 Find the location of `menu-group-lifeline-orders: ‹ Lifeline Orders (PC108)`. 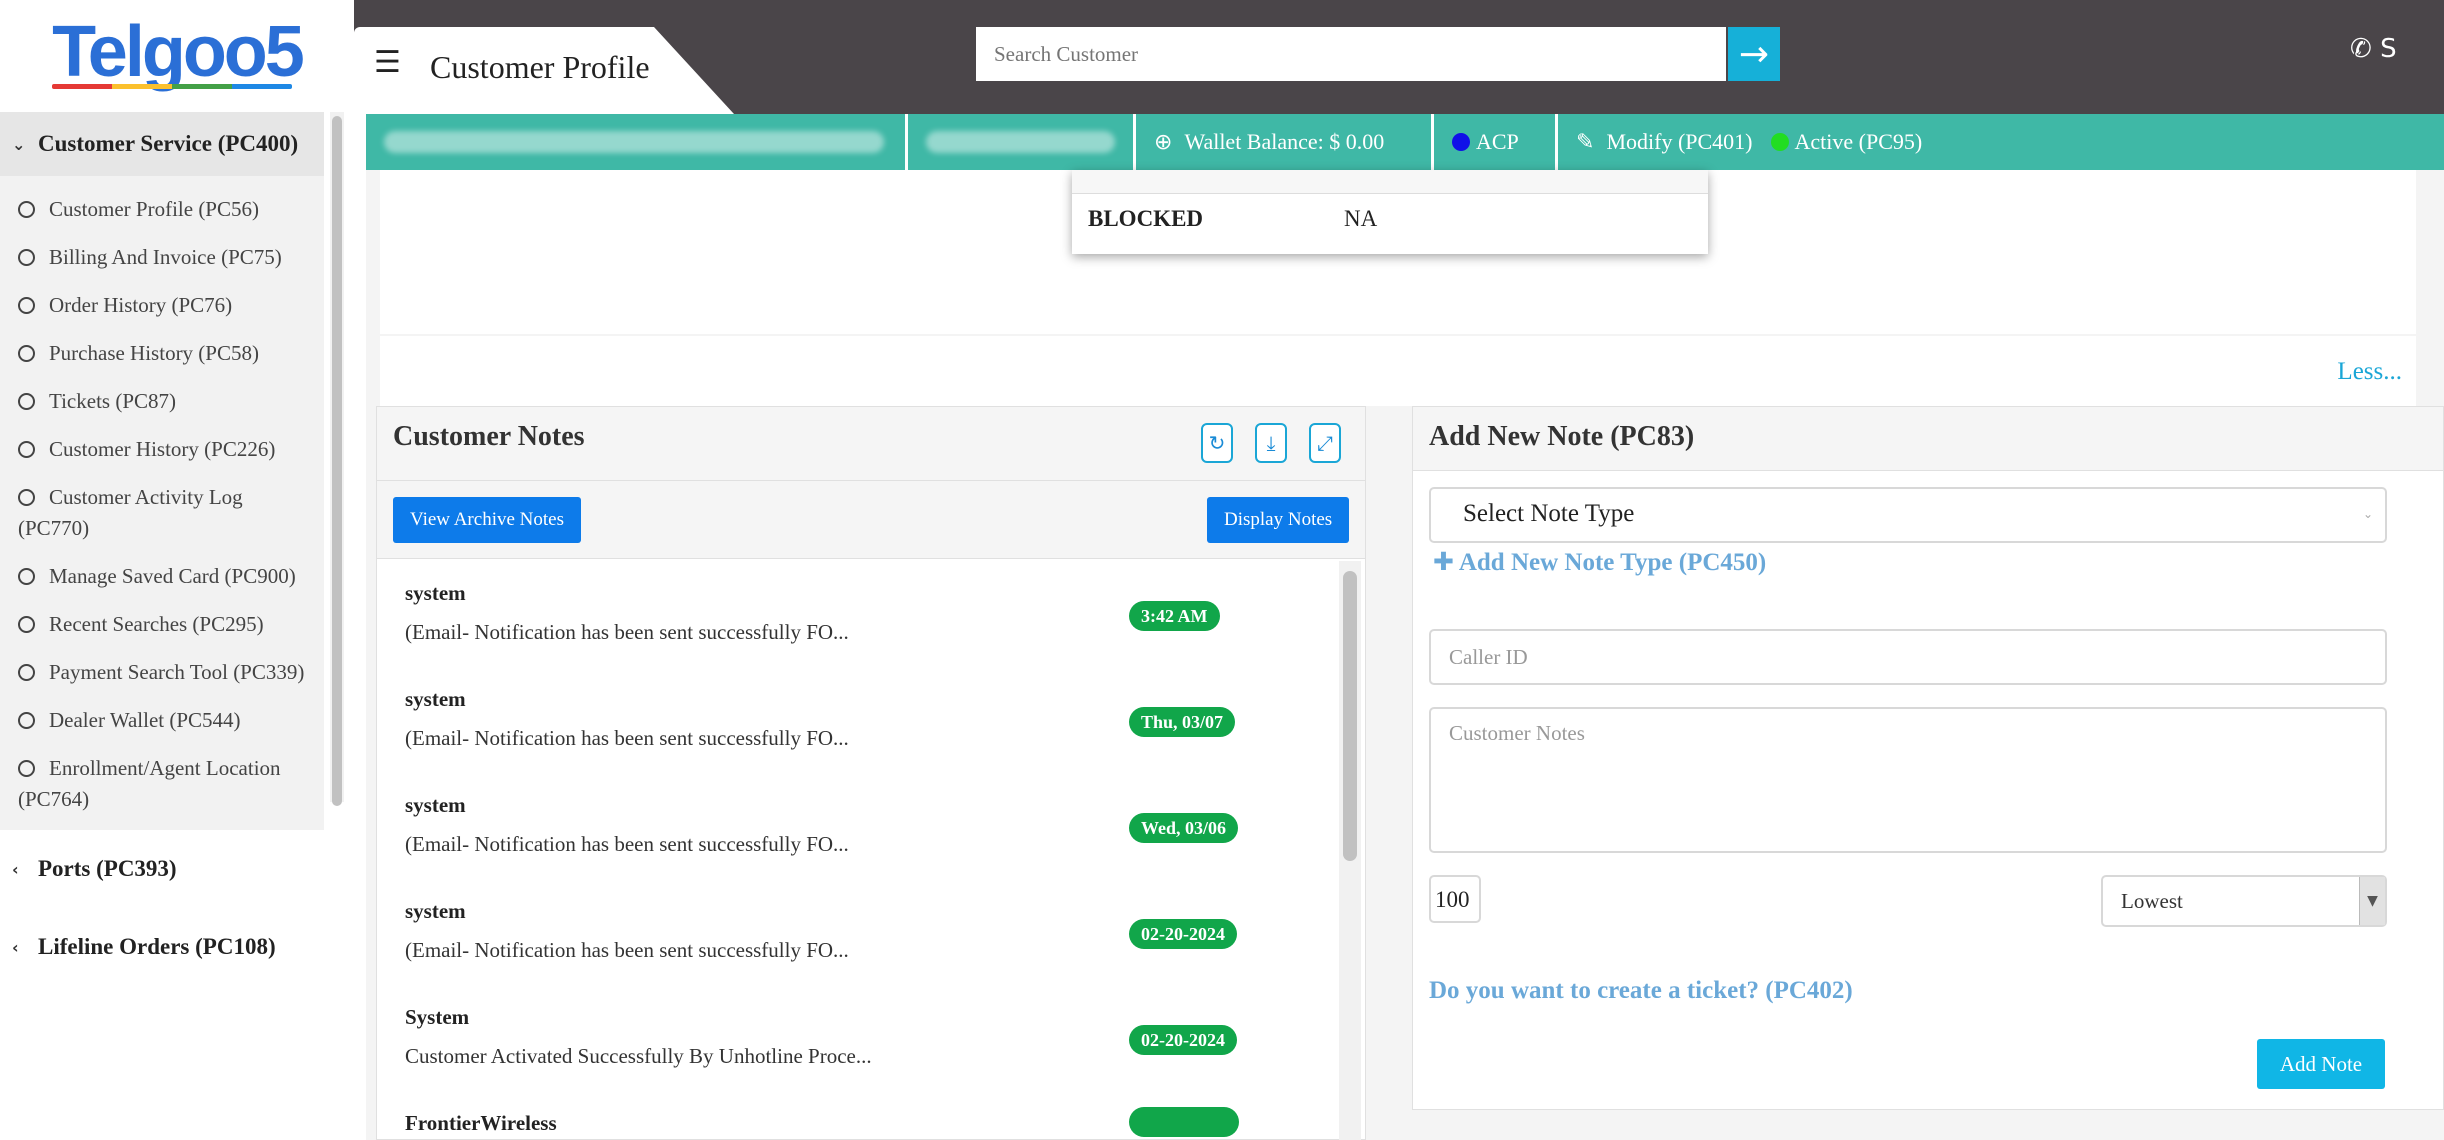

menu-group-lifeline-orders: ‹ Lifeline Orders (PC108) is located at coordinates (162, 947).